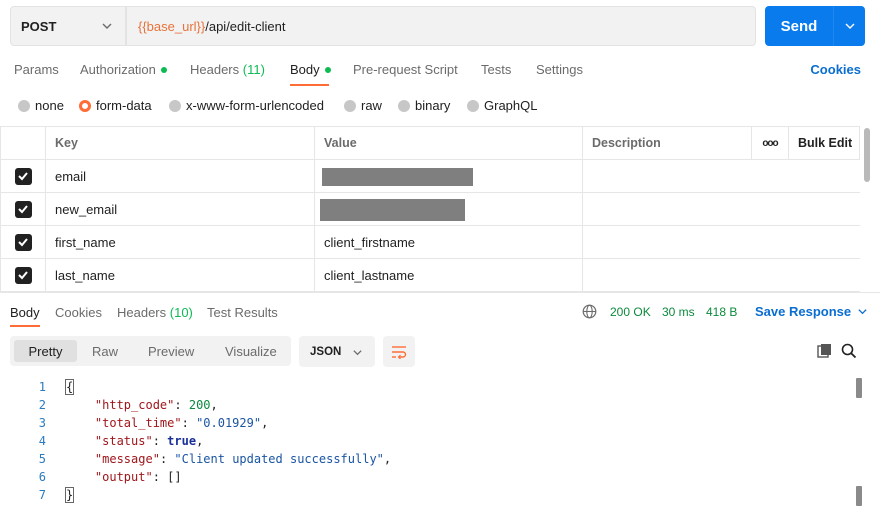 Image resolution: width=880 pixels, height=520 pixels. I want to click on tab-params: Params, so click(36, 69).